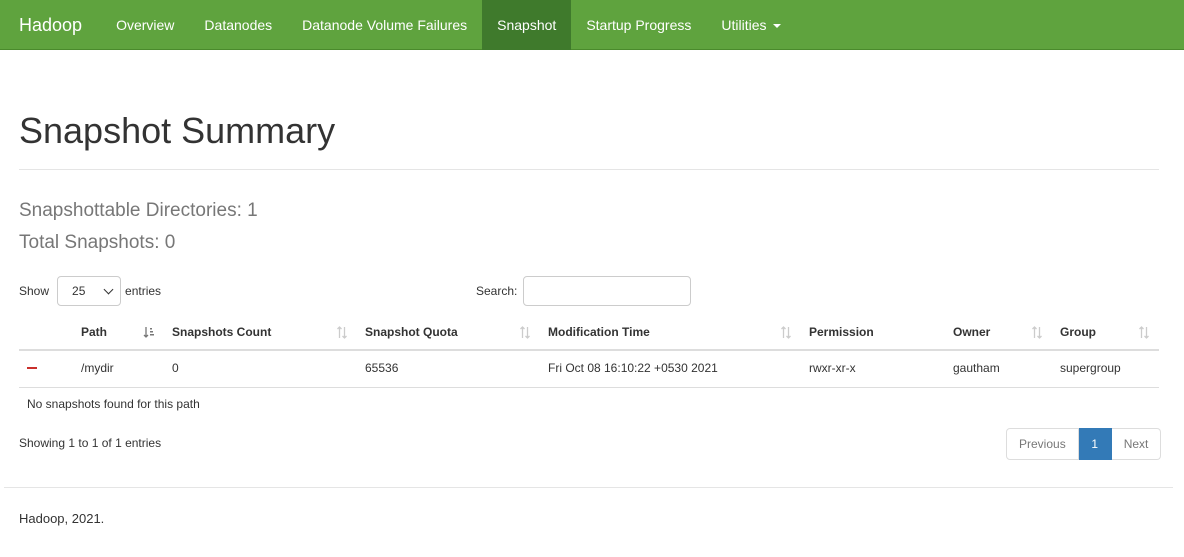  What do you see at coordinates (589, 350) in the screenshot?
I see `table-header-border` at bounding box center [589, 350].